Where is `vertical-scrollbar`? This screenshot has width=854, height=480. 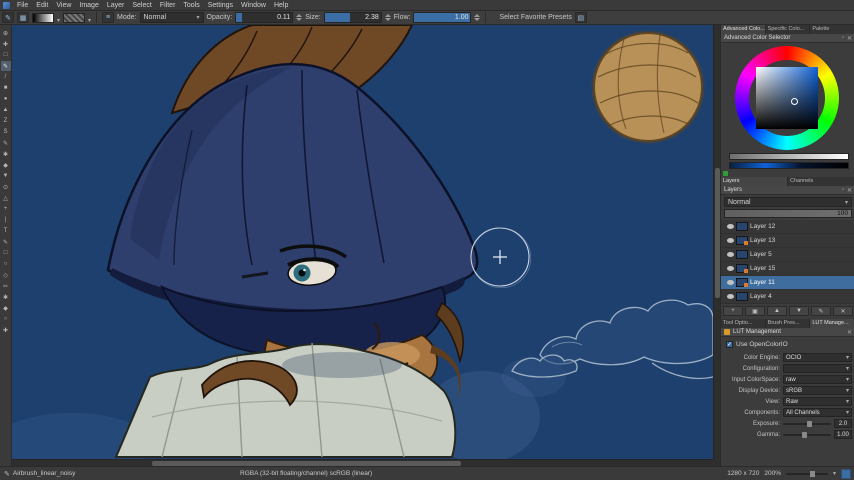 vertical-scrollbar is located at coordinates (716, 242).